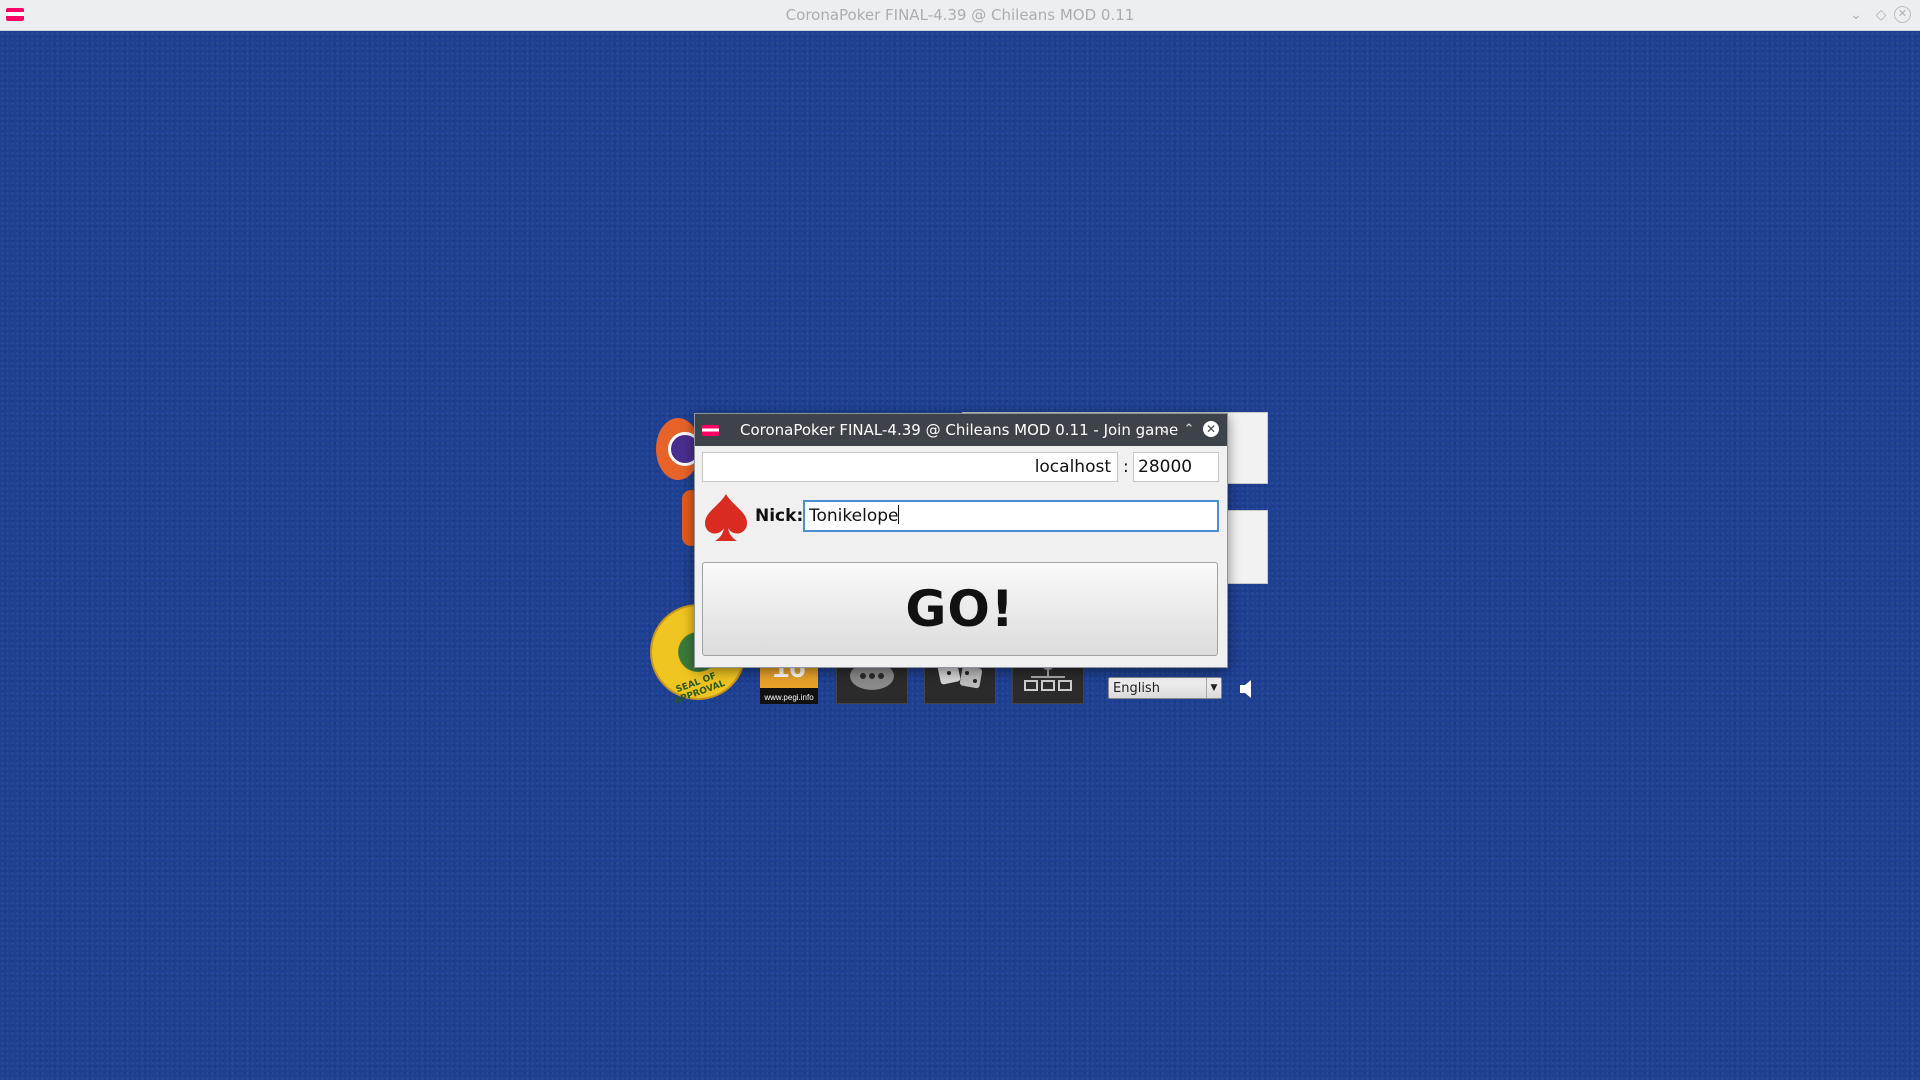  What do you see at coordinates (1011, 516) in the screenshot?
I see `nick-input: Tonikelope` at bounding box center [1011, 516].